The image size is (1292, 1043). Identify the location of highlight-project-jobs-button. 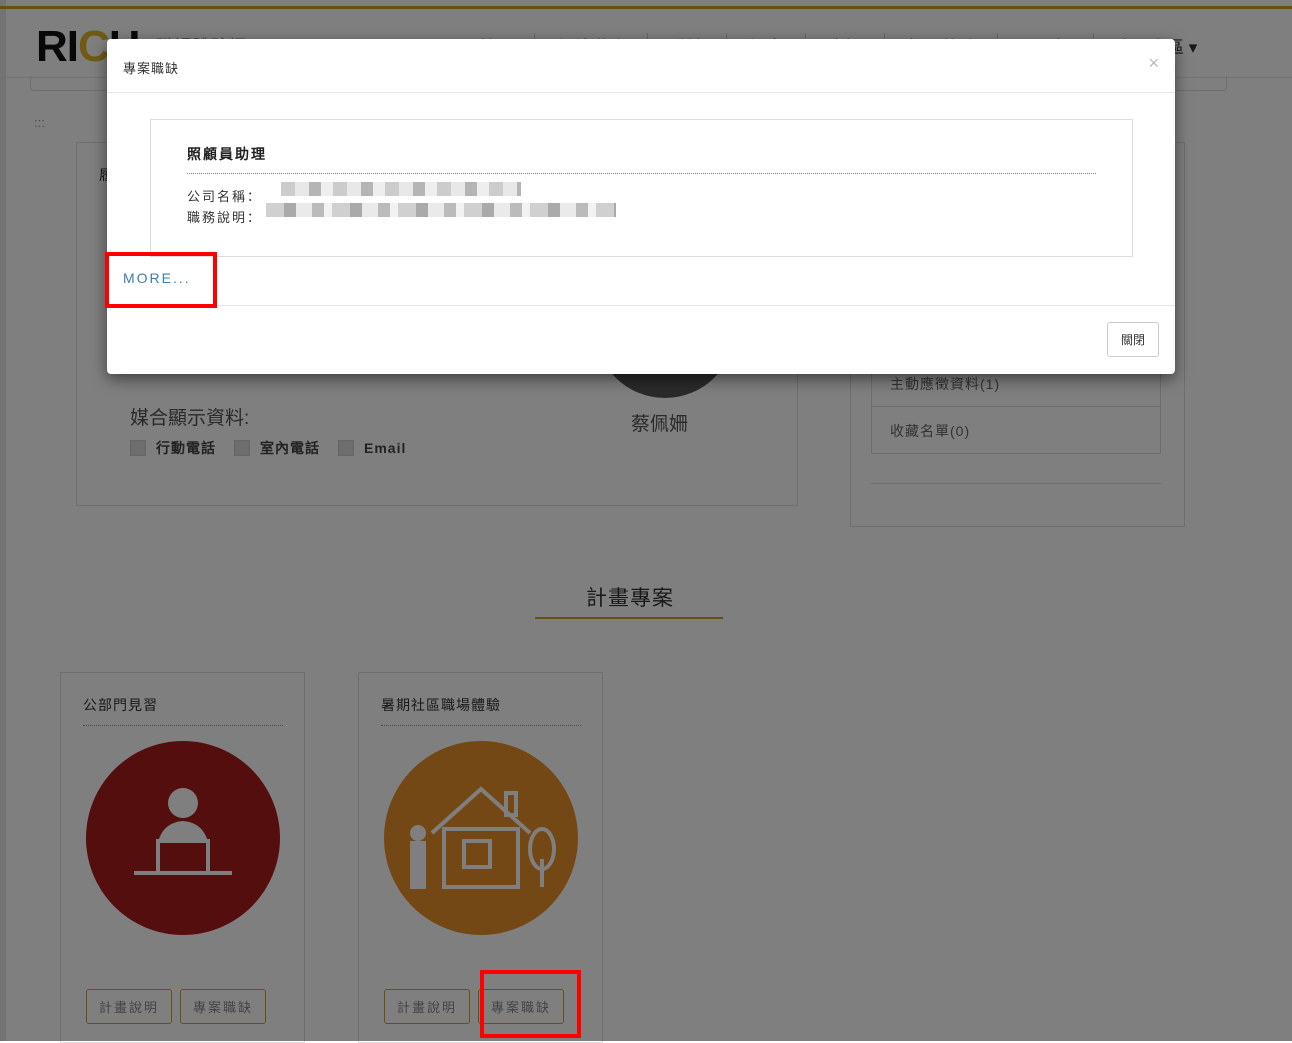
(530, 1004).